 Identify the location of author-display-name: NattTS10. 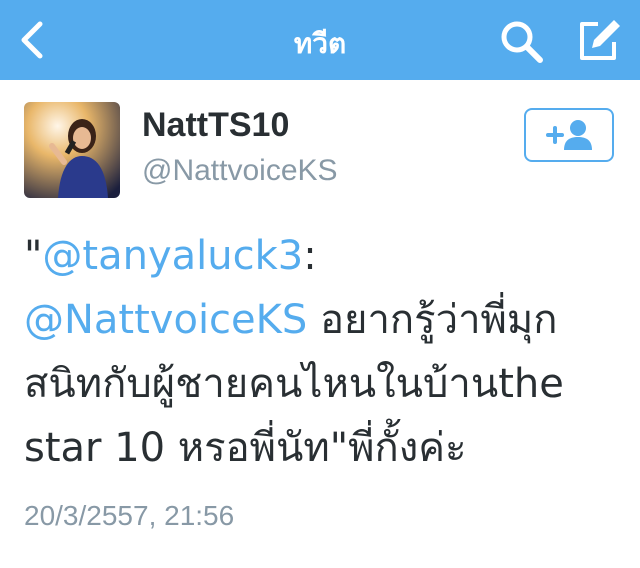
(215, 125).